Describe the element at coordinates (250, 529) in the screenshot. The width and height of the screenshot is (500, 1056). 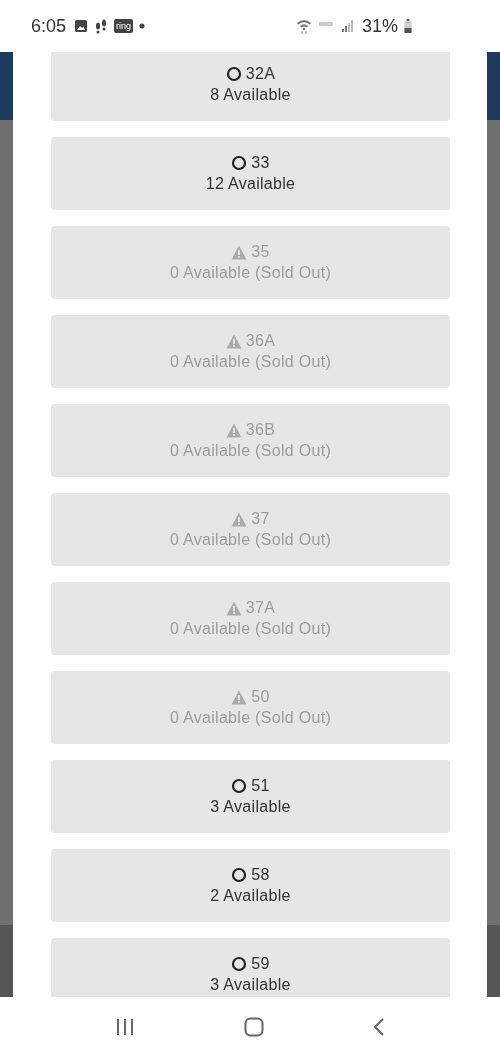
I see `option-card: 37 0 Available (Sold Out)` at that location.